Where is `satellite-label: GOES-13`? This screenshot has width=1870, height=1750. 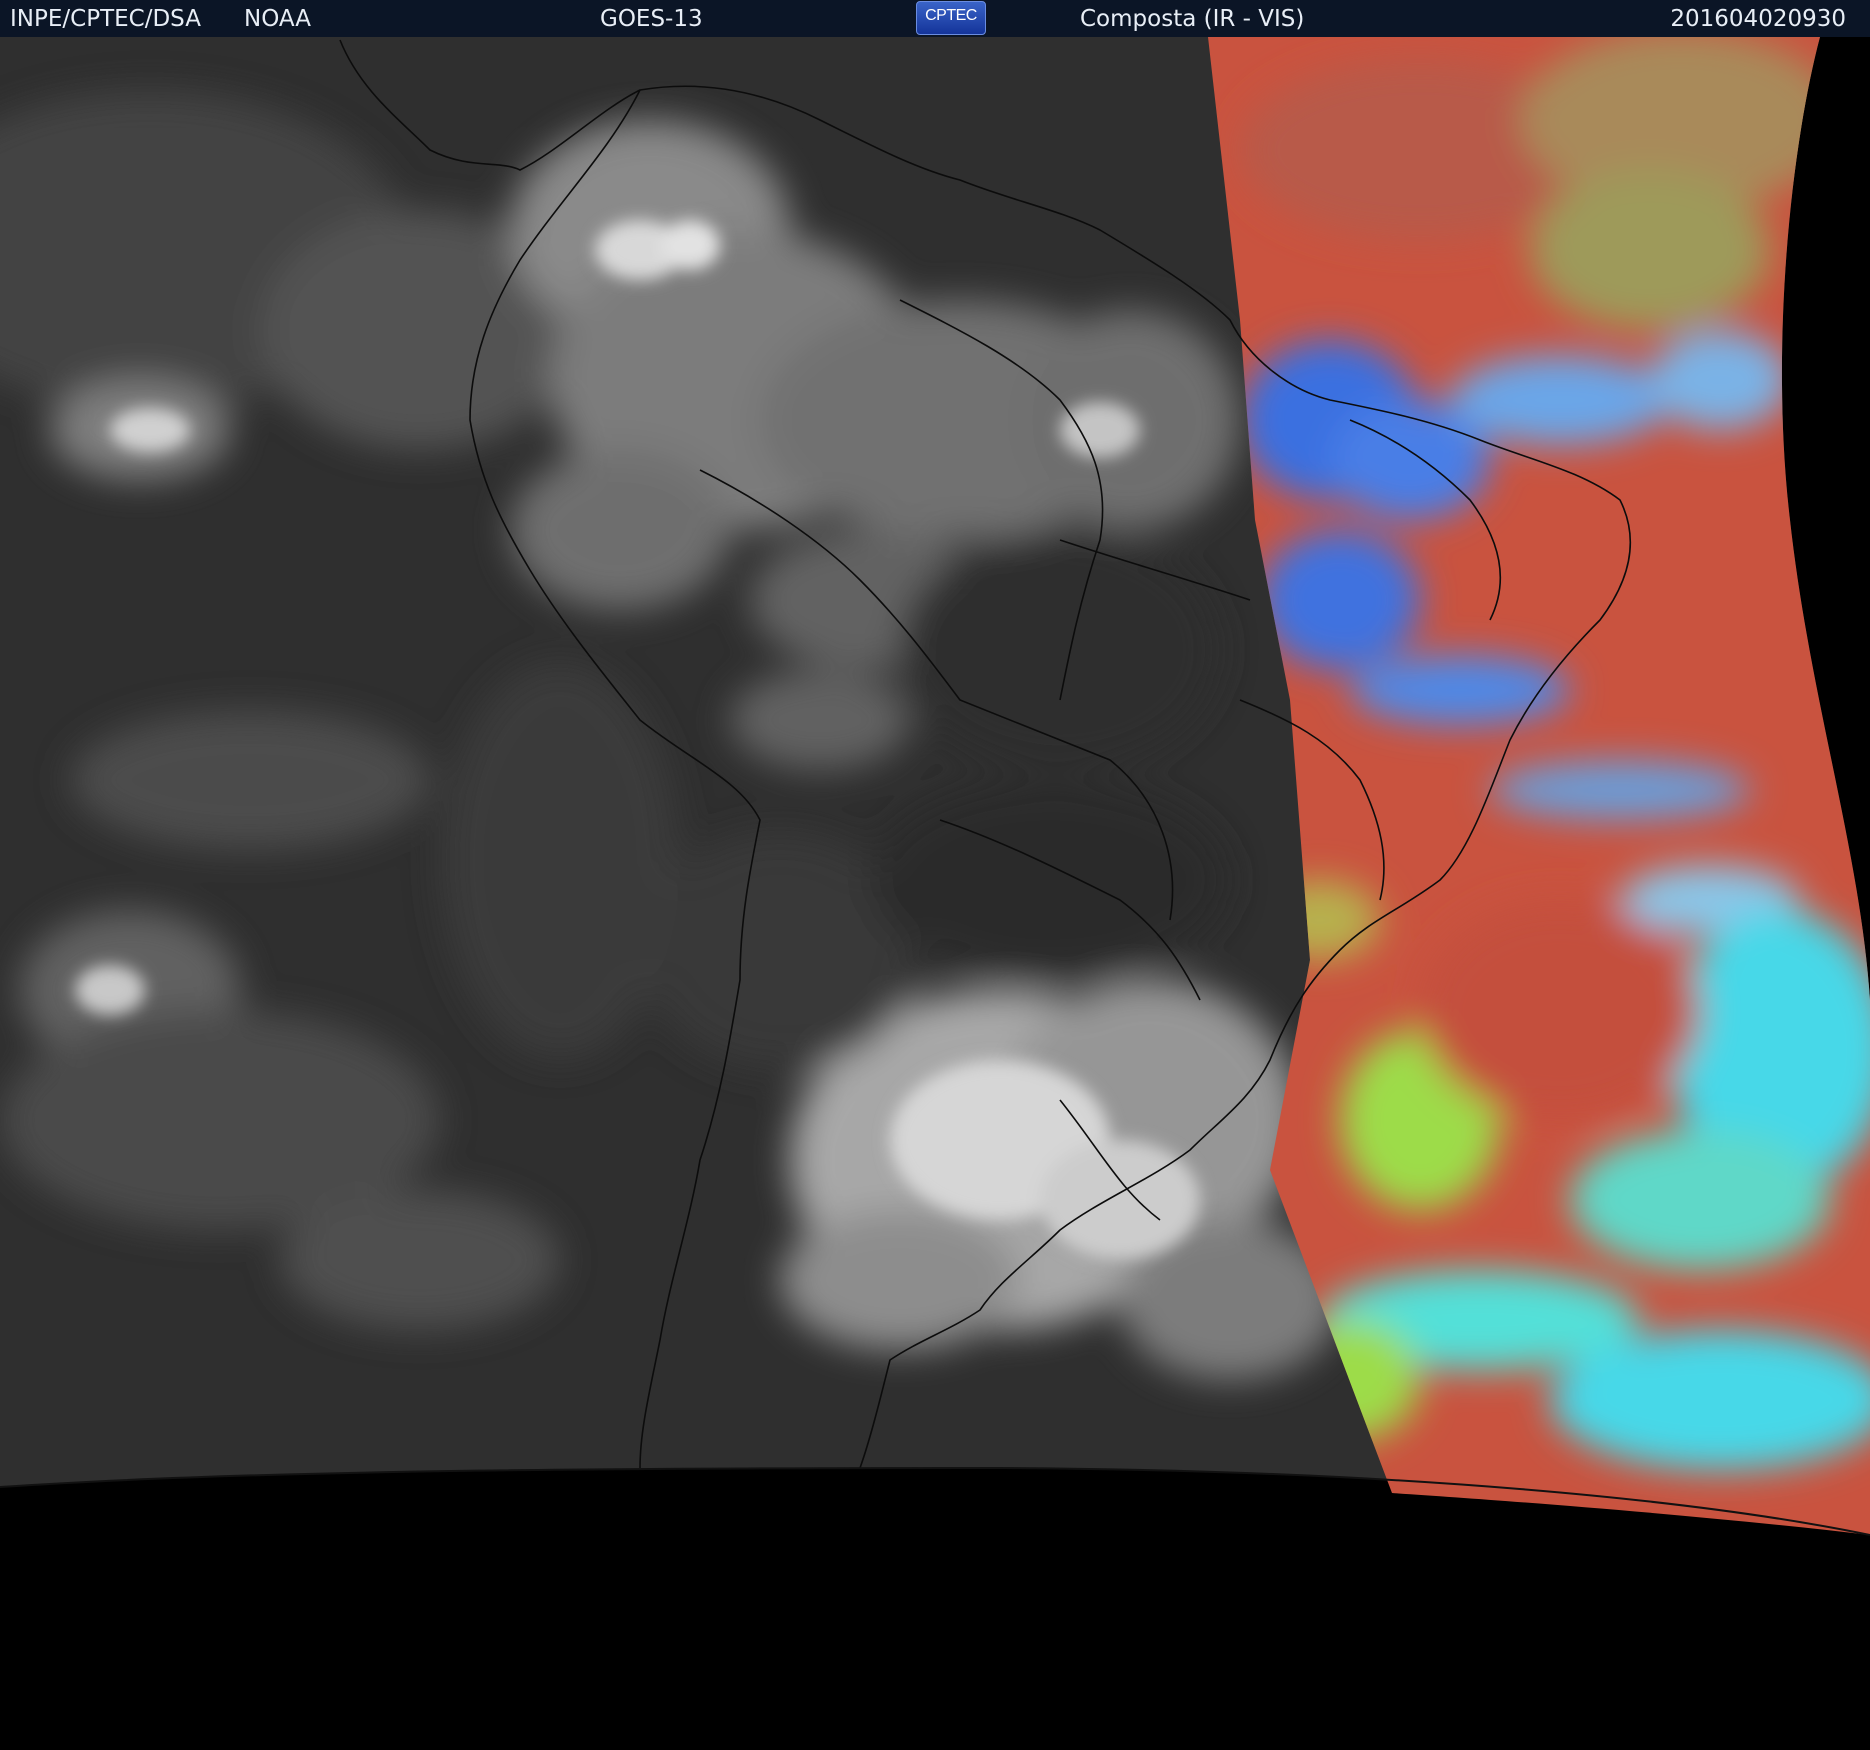 satellite-label: GOES-13 is located at coordinates (651, 19).